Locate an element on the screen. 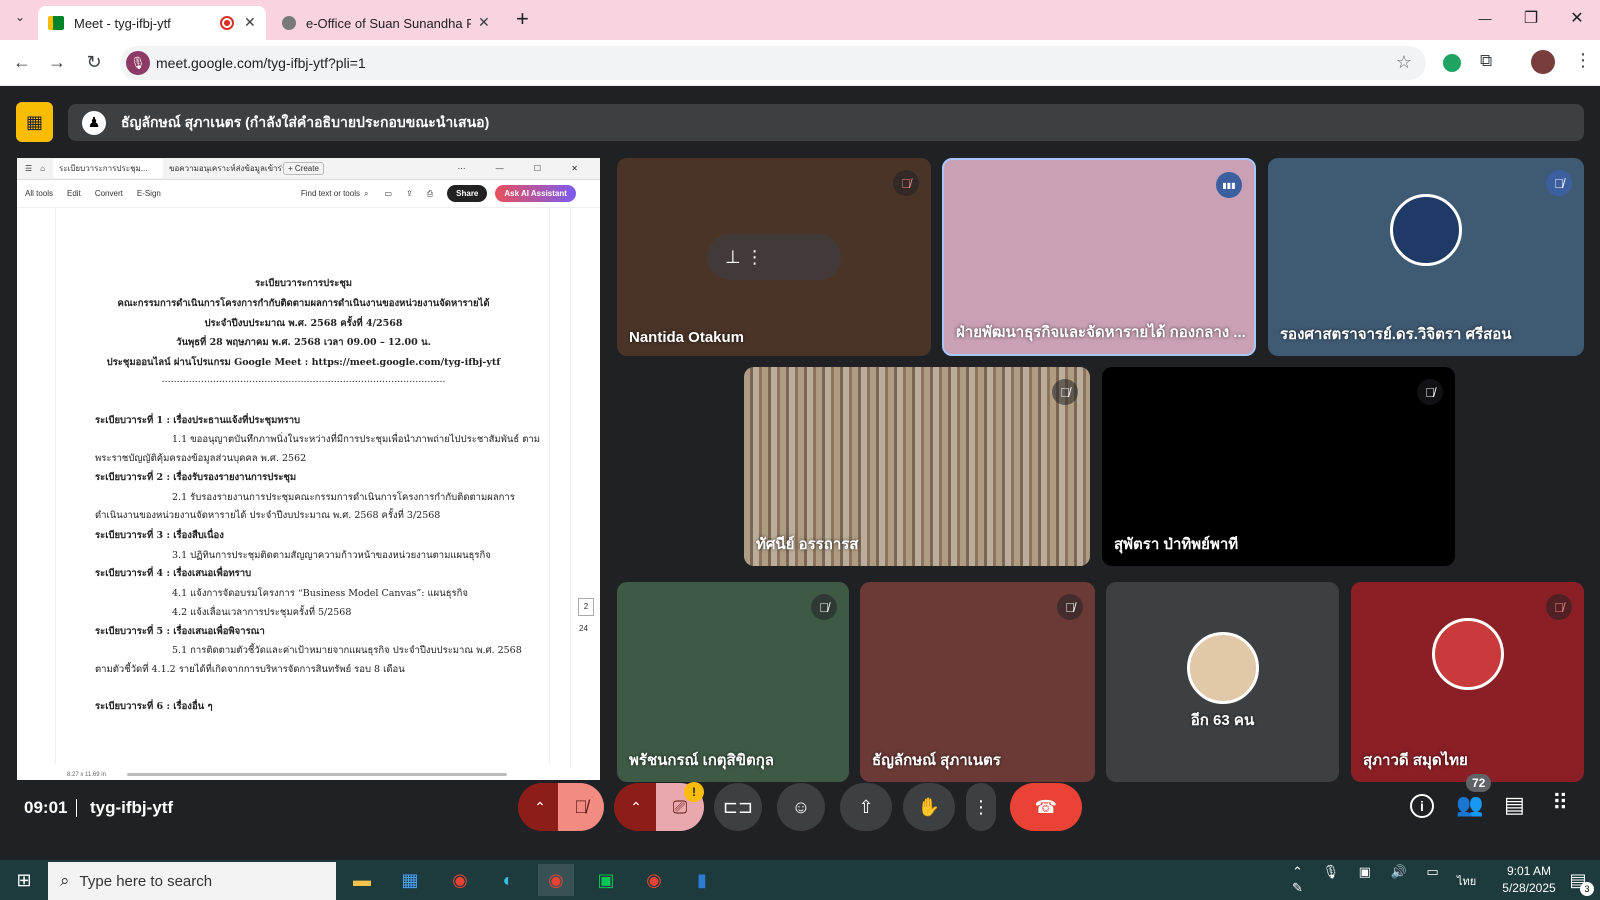  forward-icon: → is located at coordinates (57, 62).